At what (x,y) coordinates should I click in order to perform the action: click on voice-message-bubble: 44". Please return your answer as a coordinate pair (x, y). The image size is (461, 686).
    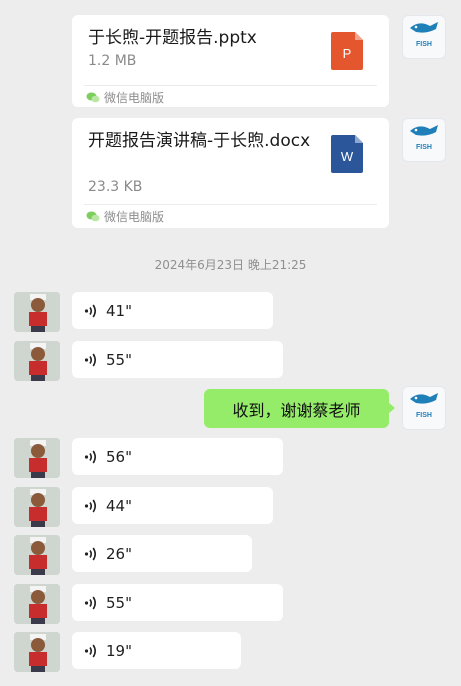
    Looking at the image, I should click on (172, 505).